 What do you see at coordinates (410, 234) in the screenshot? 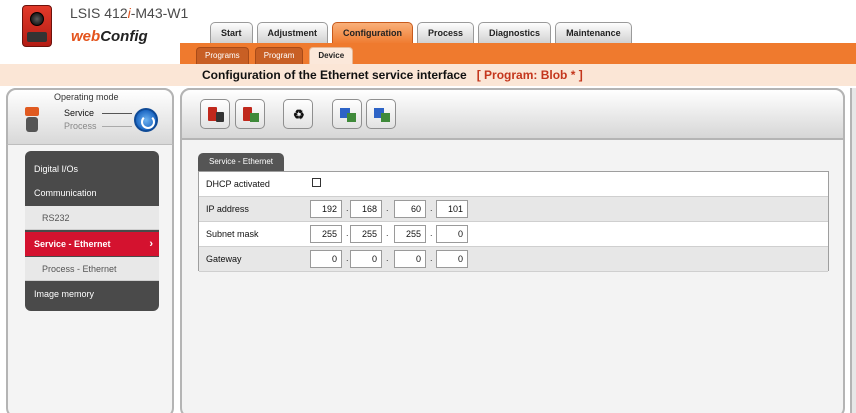
I see `subnet-mask-octet-3: 255` at bounding box center [410, 234].